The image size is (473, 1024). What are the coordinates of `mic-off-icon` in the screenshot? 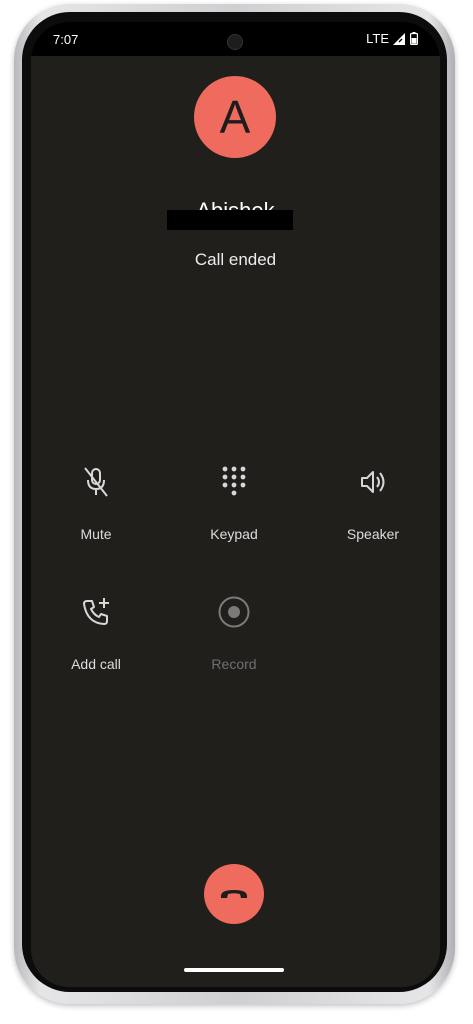 It's located at (96, 482).